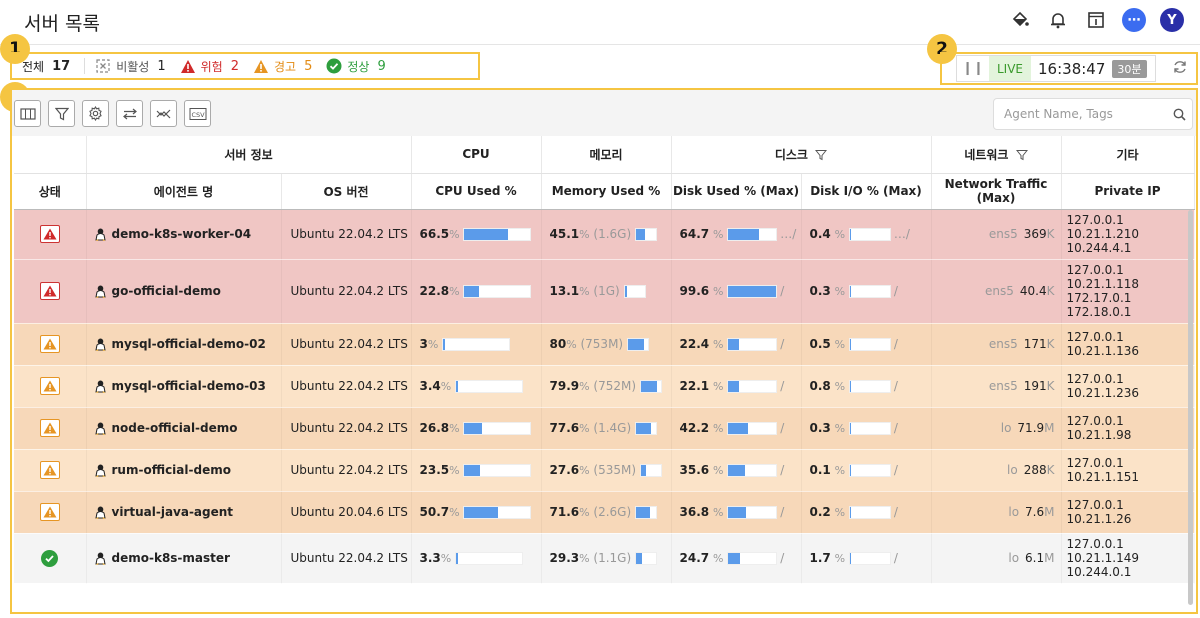 Image resolution: width=1200 pixels, height=618 pixels. I want to click on agent-name: demo-k8s-worker-04, so click(182, 234).